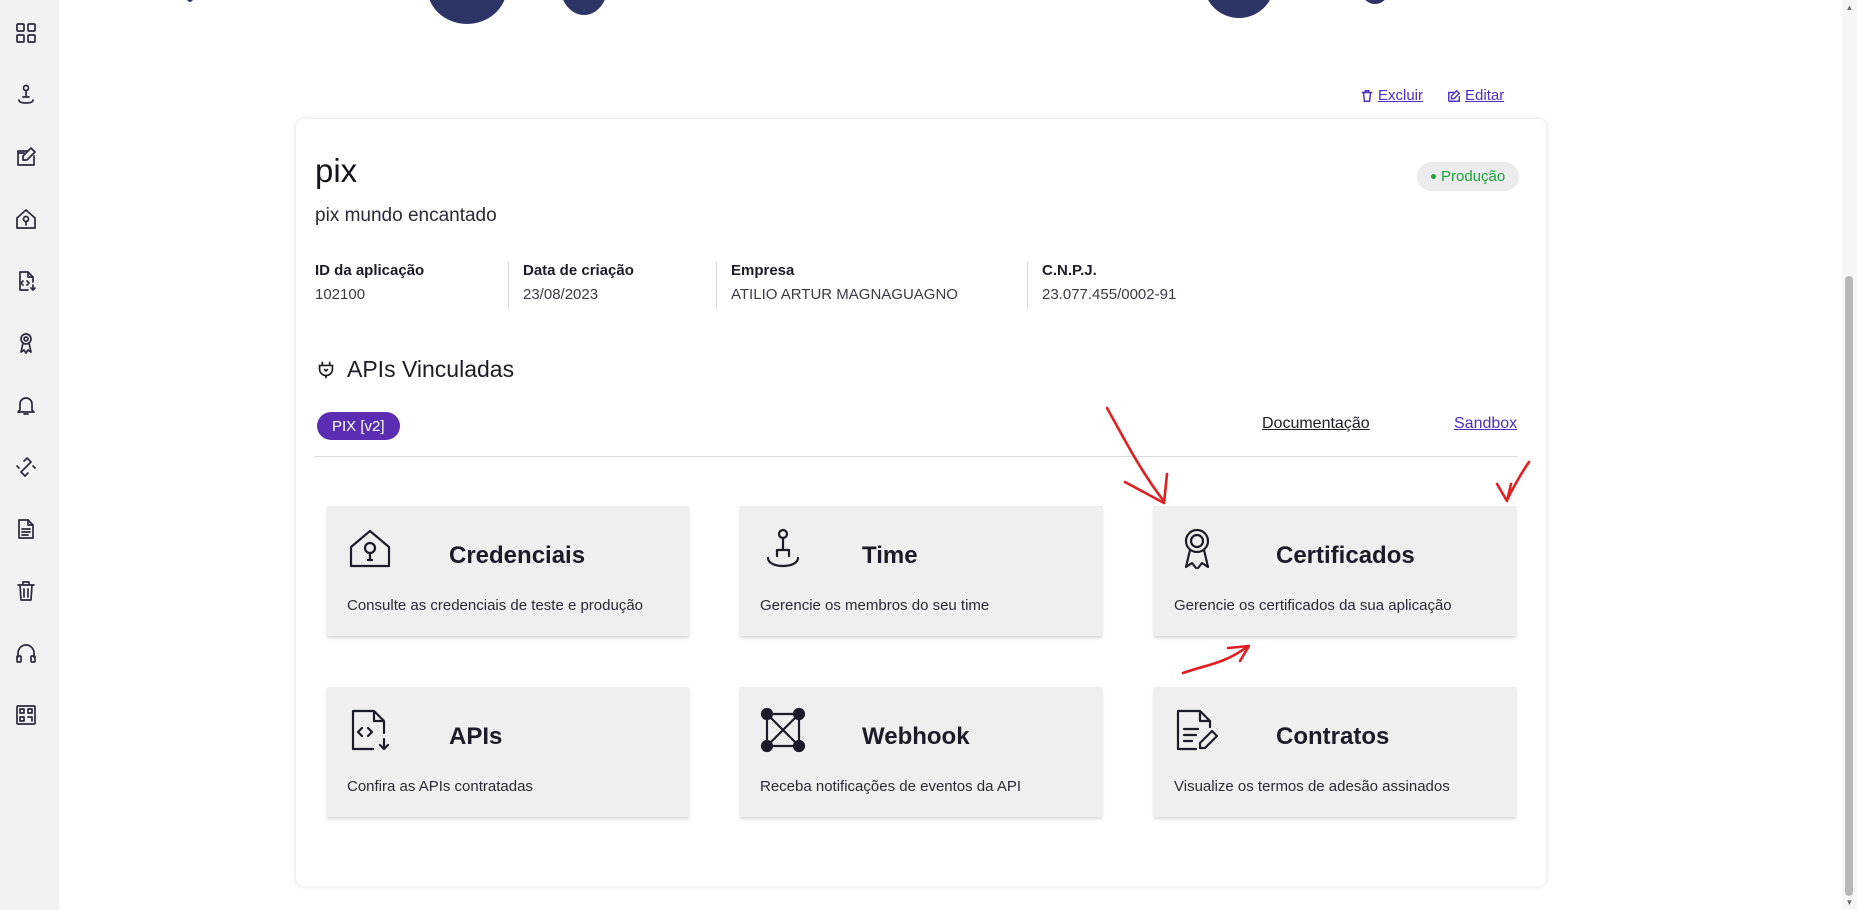 The height and width of the screenshot is (910, 1857). I want to click on info-label: C.N.P.J., so click(1069, 270).